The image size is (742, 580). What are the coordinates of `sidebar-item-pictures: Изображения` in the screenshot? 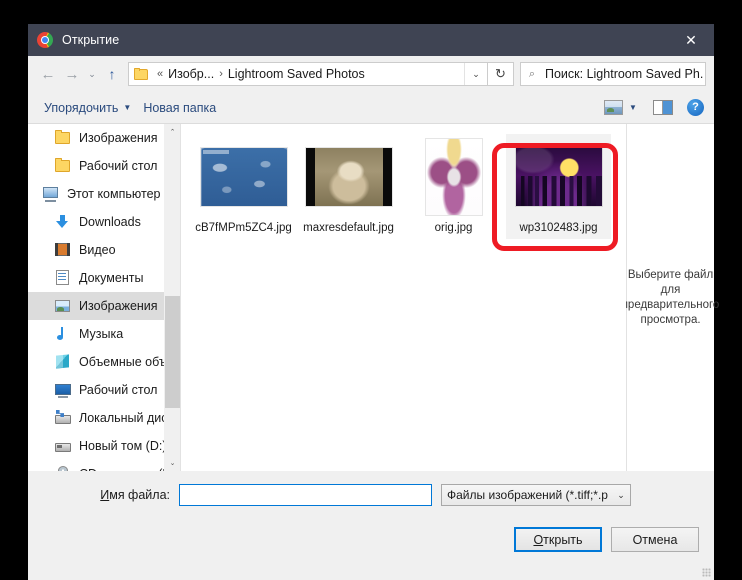 It's located at (104, 306).